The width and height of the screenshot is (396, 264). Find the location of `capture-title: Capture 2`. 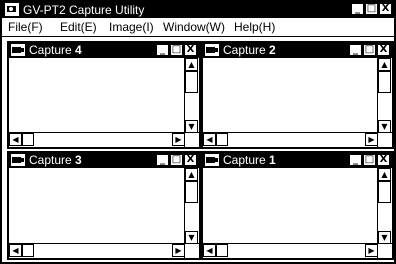

capture-title: Capture 2 is located at coordinates (249, 50).